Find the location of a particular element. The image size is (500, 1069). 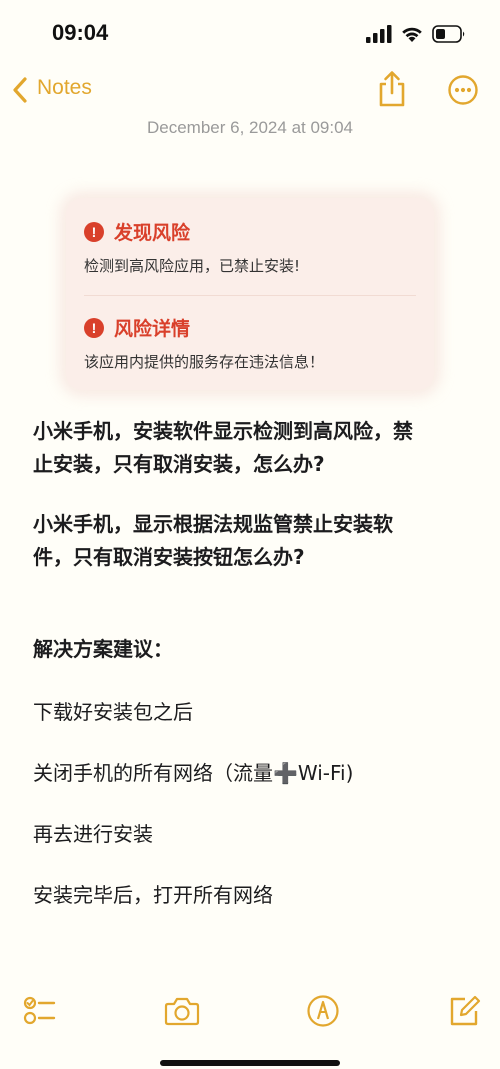

alert-section-2: ! 风险详情 该应用内提供的服务存在违法信息！ is located at coordinates (204, 343).